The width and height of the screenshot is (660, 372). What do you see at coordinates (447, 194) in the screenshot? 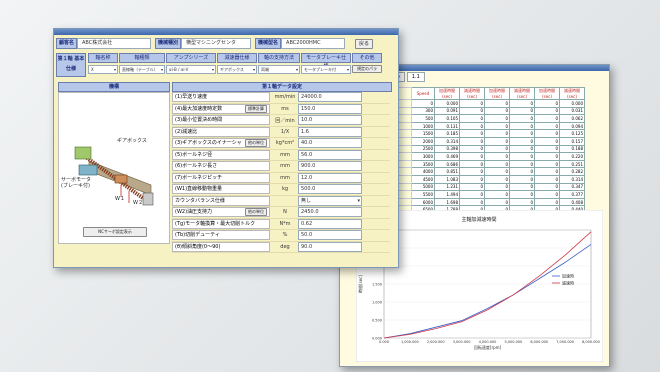
I see `results-cell: 1.494` at bounding box center [447, 194].